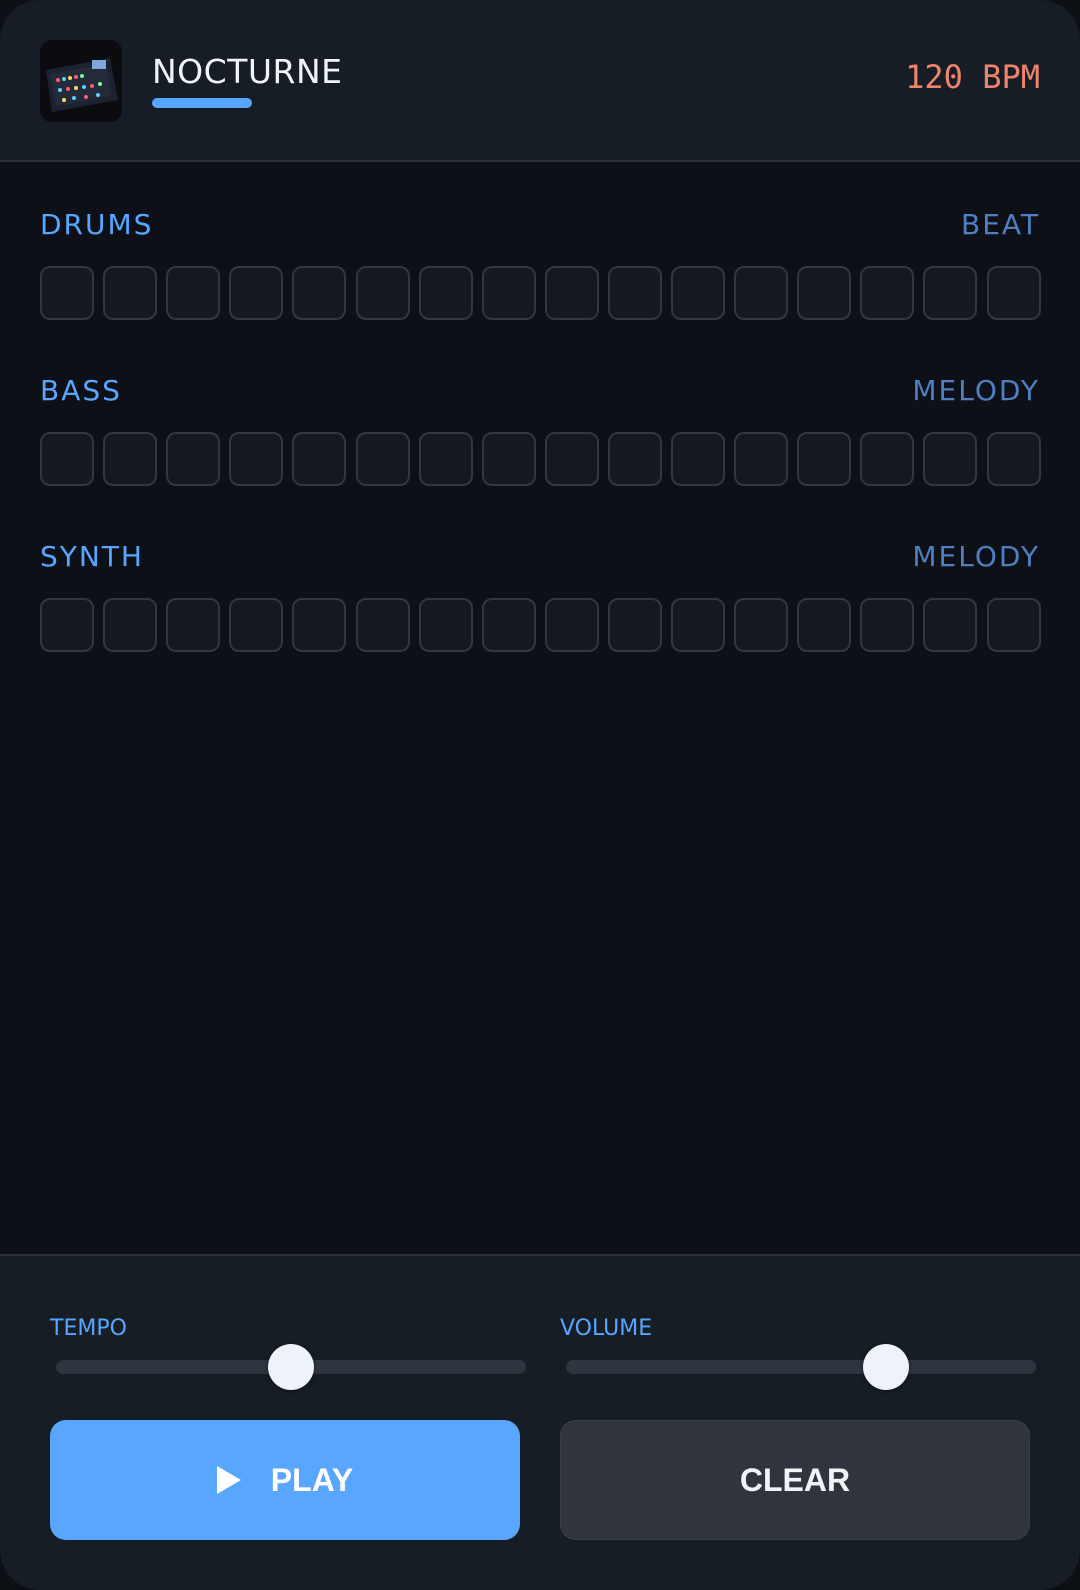 The image size is (1080, 1590). I want to click on title-underline, so click(202, 103).